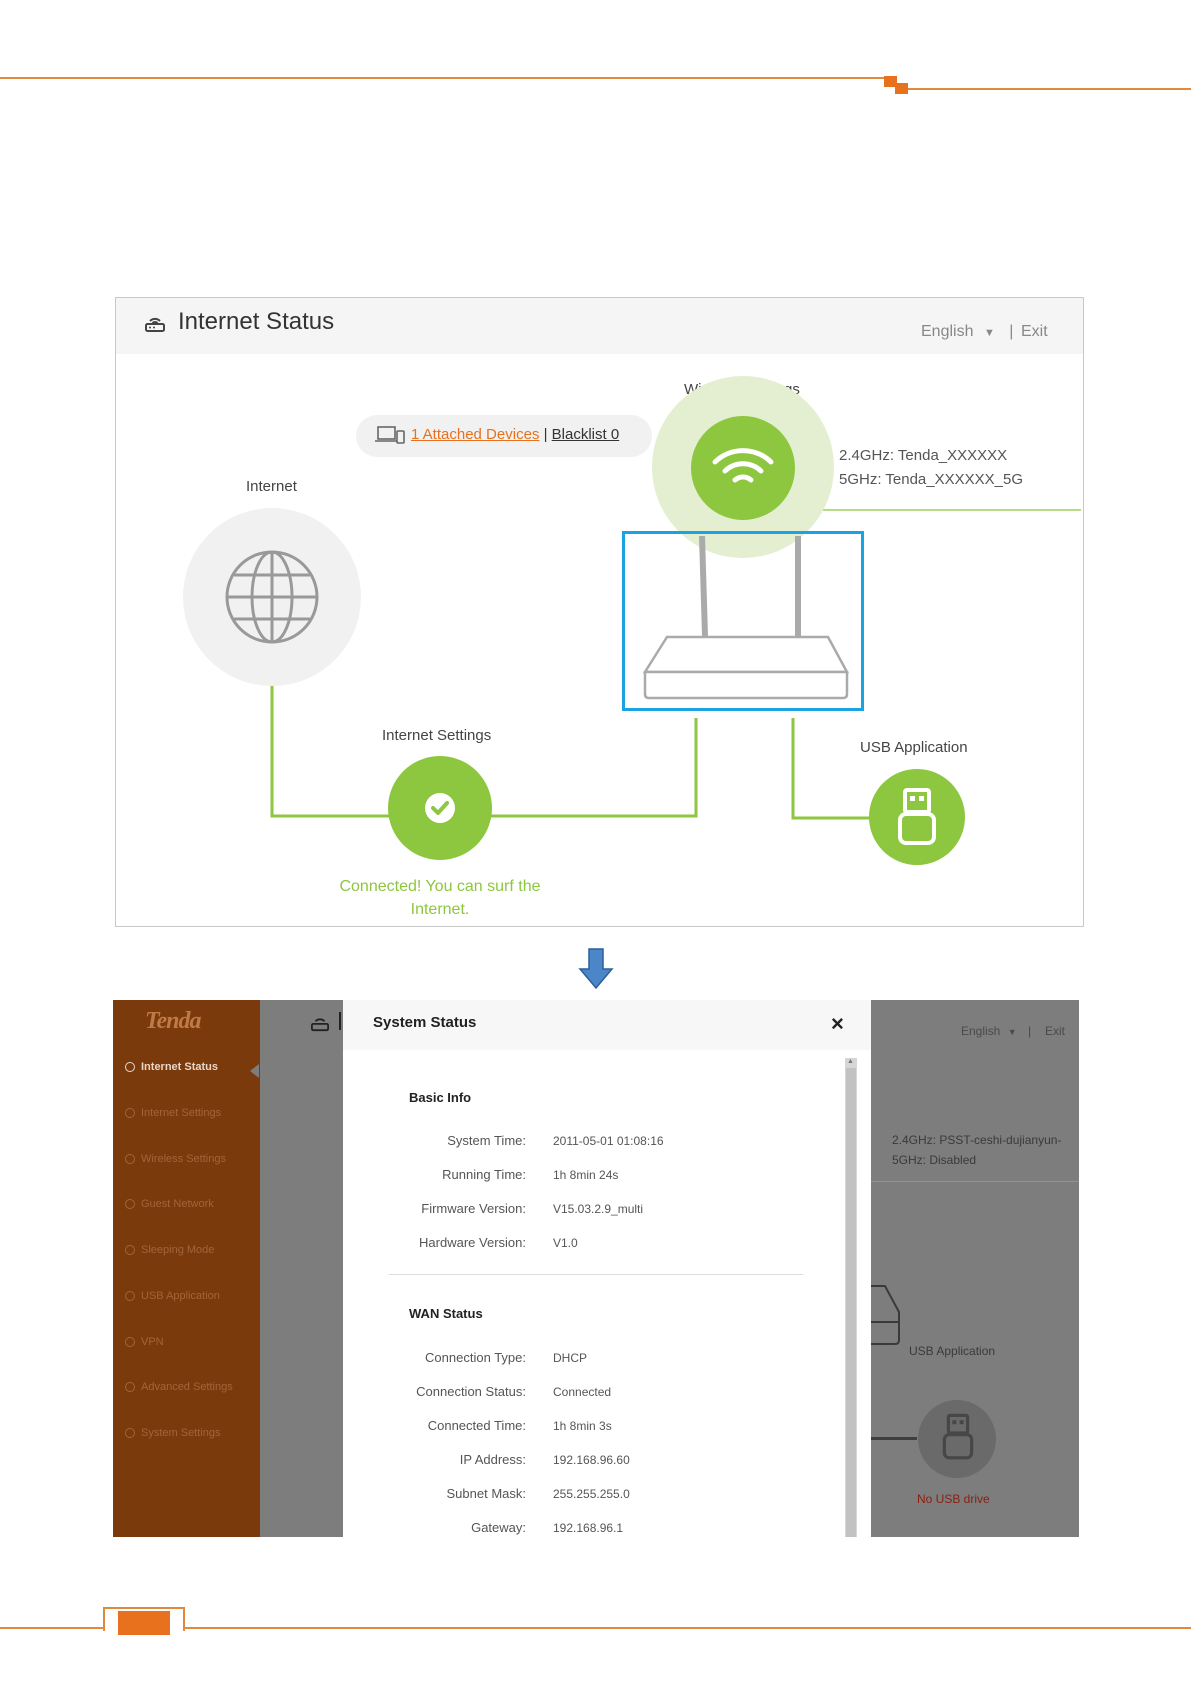 Image resolution: width=1191 pixels, height=1684 pixels. Describe the element at coordinates (1055, 1031) in the screenshot. I see `exit-link: Exit` at that location.